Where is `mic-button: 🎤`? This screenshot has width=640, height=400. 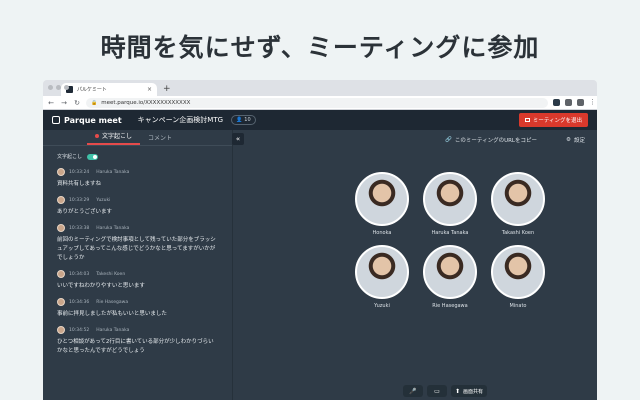 mic-button: 🎤 is located at coordinates (413, 391).